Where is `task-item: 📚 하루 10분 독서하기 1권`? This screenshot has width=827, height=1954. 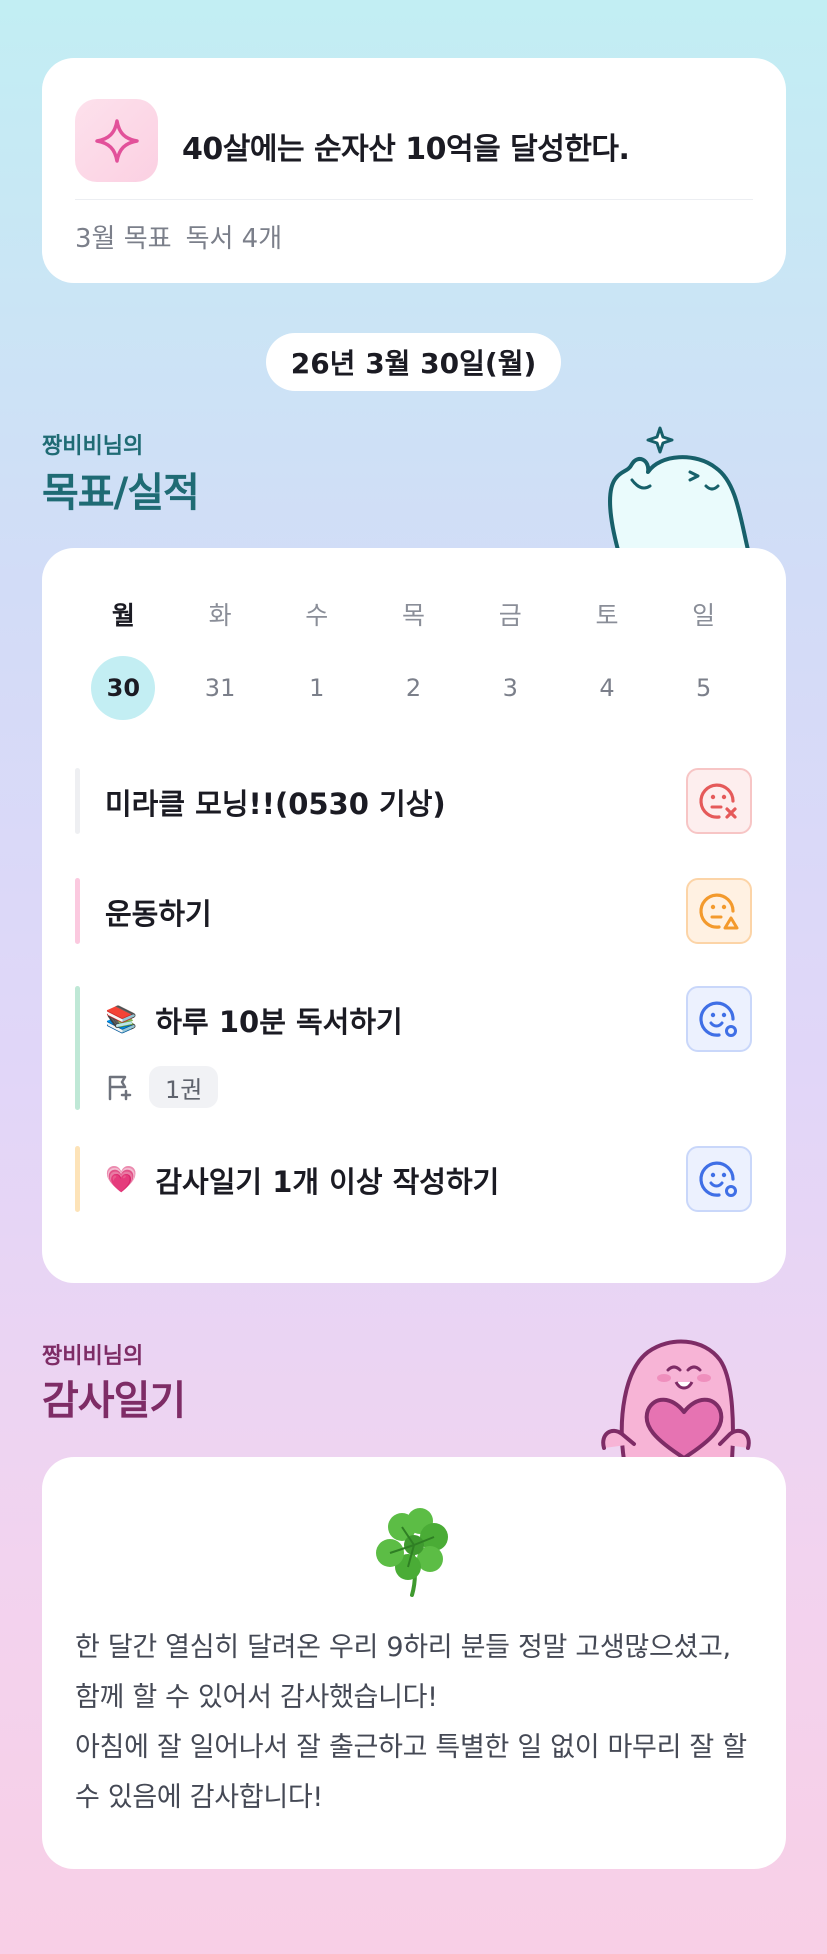
task-item: 📚 하루 10분 독서하기 1권 is located at coordinates (413, 1048).